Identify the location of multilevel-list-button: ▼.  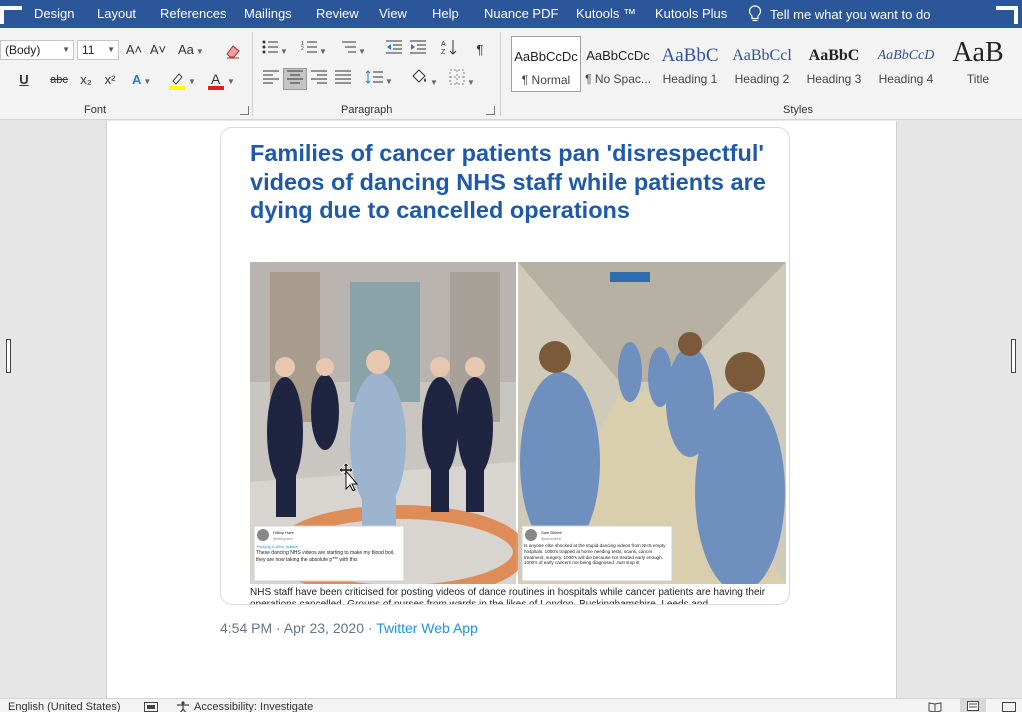
(353, 50).